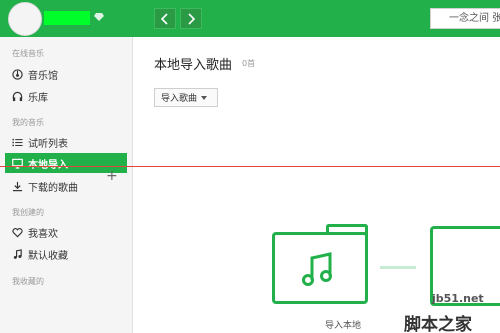  I want to click on vip-diamond-icon, so click(99, 17).